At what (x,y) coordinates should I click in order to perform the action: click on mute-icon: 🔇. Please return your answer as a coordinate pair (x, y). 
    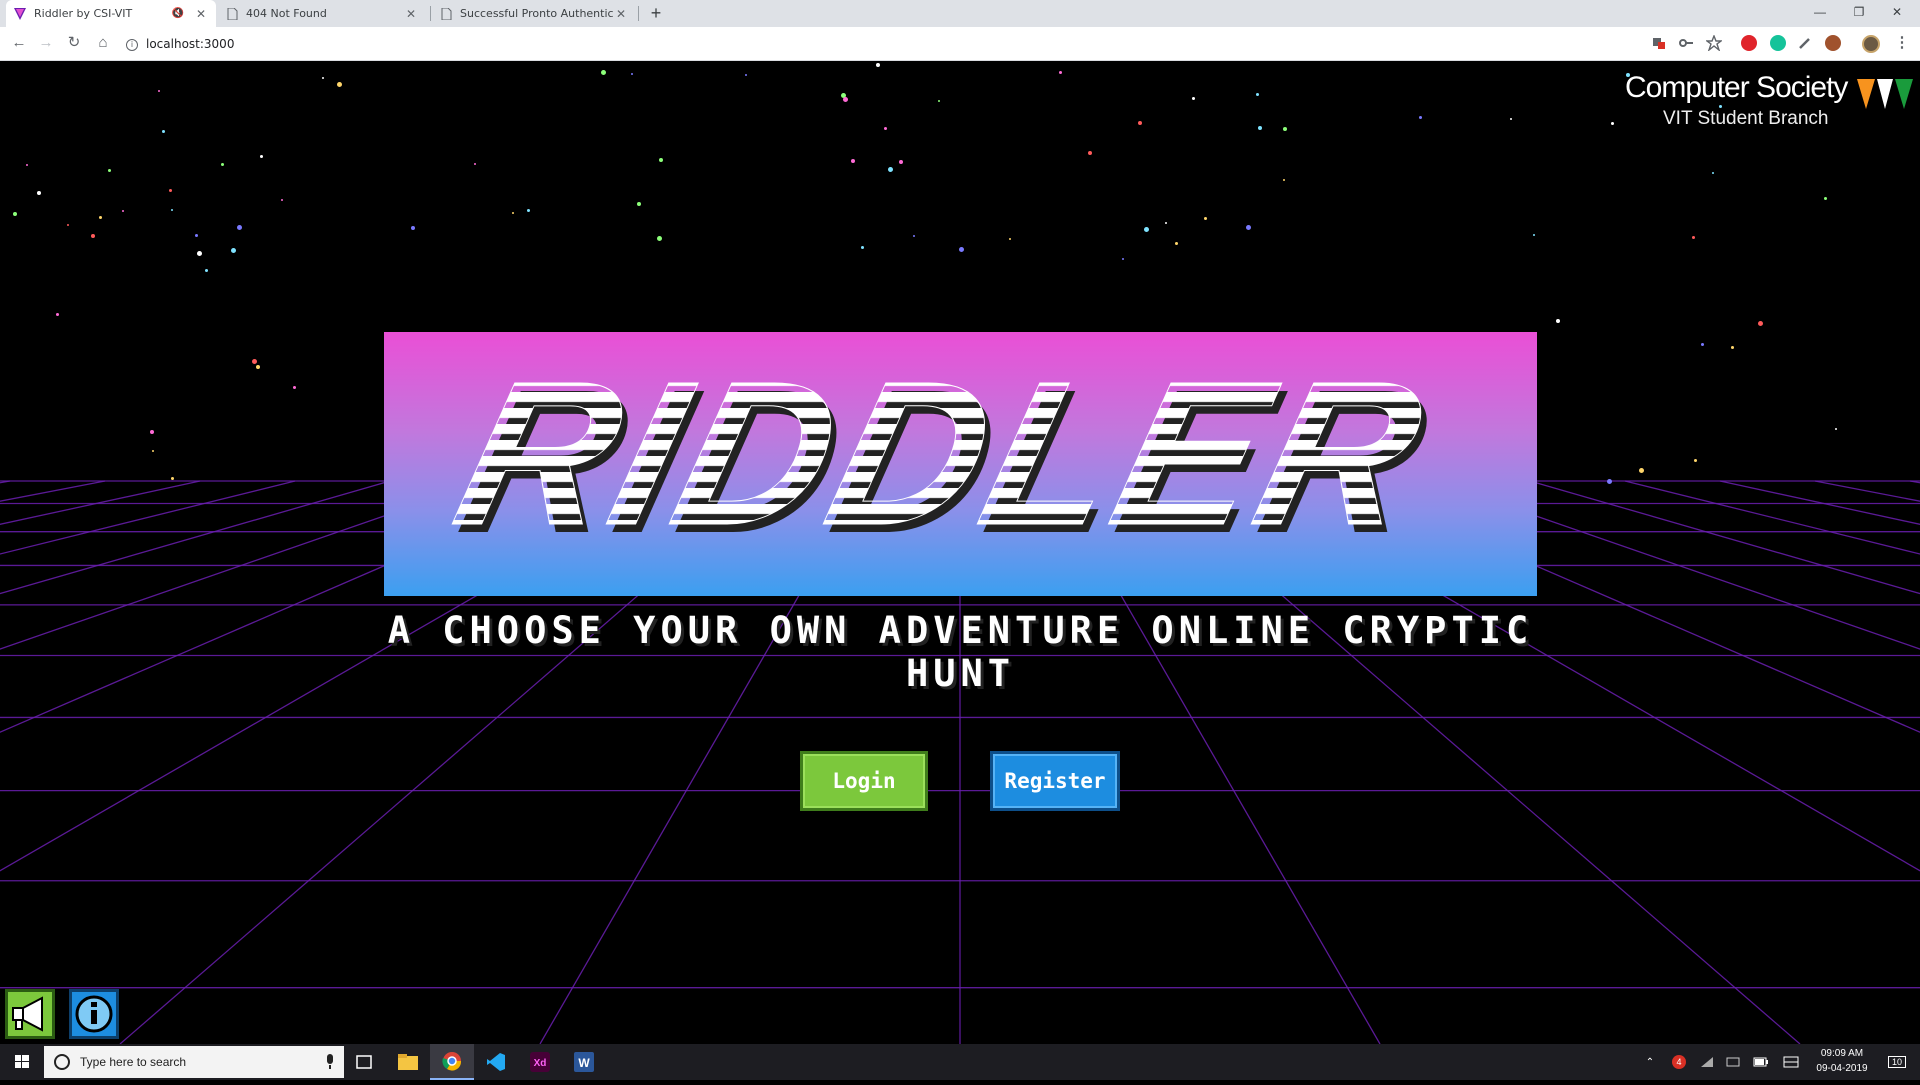
    Looking at the image, I should click on (178, 13).